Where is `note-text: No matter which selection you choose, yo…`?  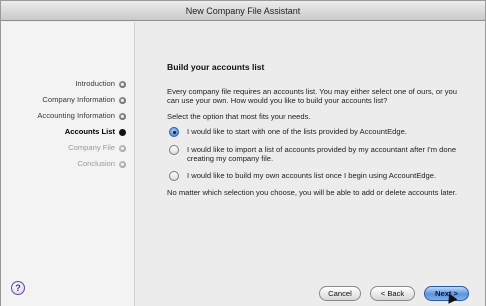 note-text: No matter which selection you choose, yo… is located at coordinates (312, 193).